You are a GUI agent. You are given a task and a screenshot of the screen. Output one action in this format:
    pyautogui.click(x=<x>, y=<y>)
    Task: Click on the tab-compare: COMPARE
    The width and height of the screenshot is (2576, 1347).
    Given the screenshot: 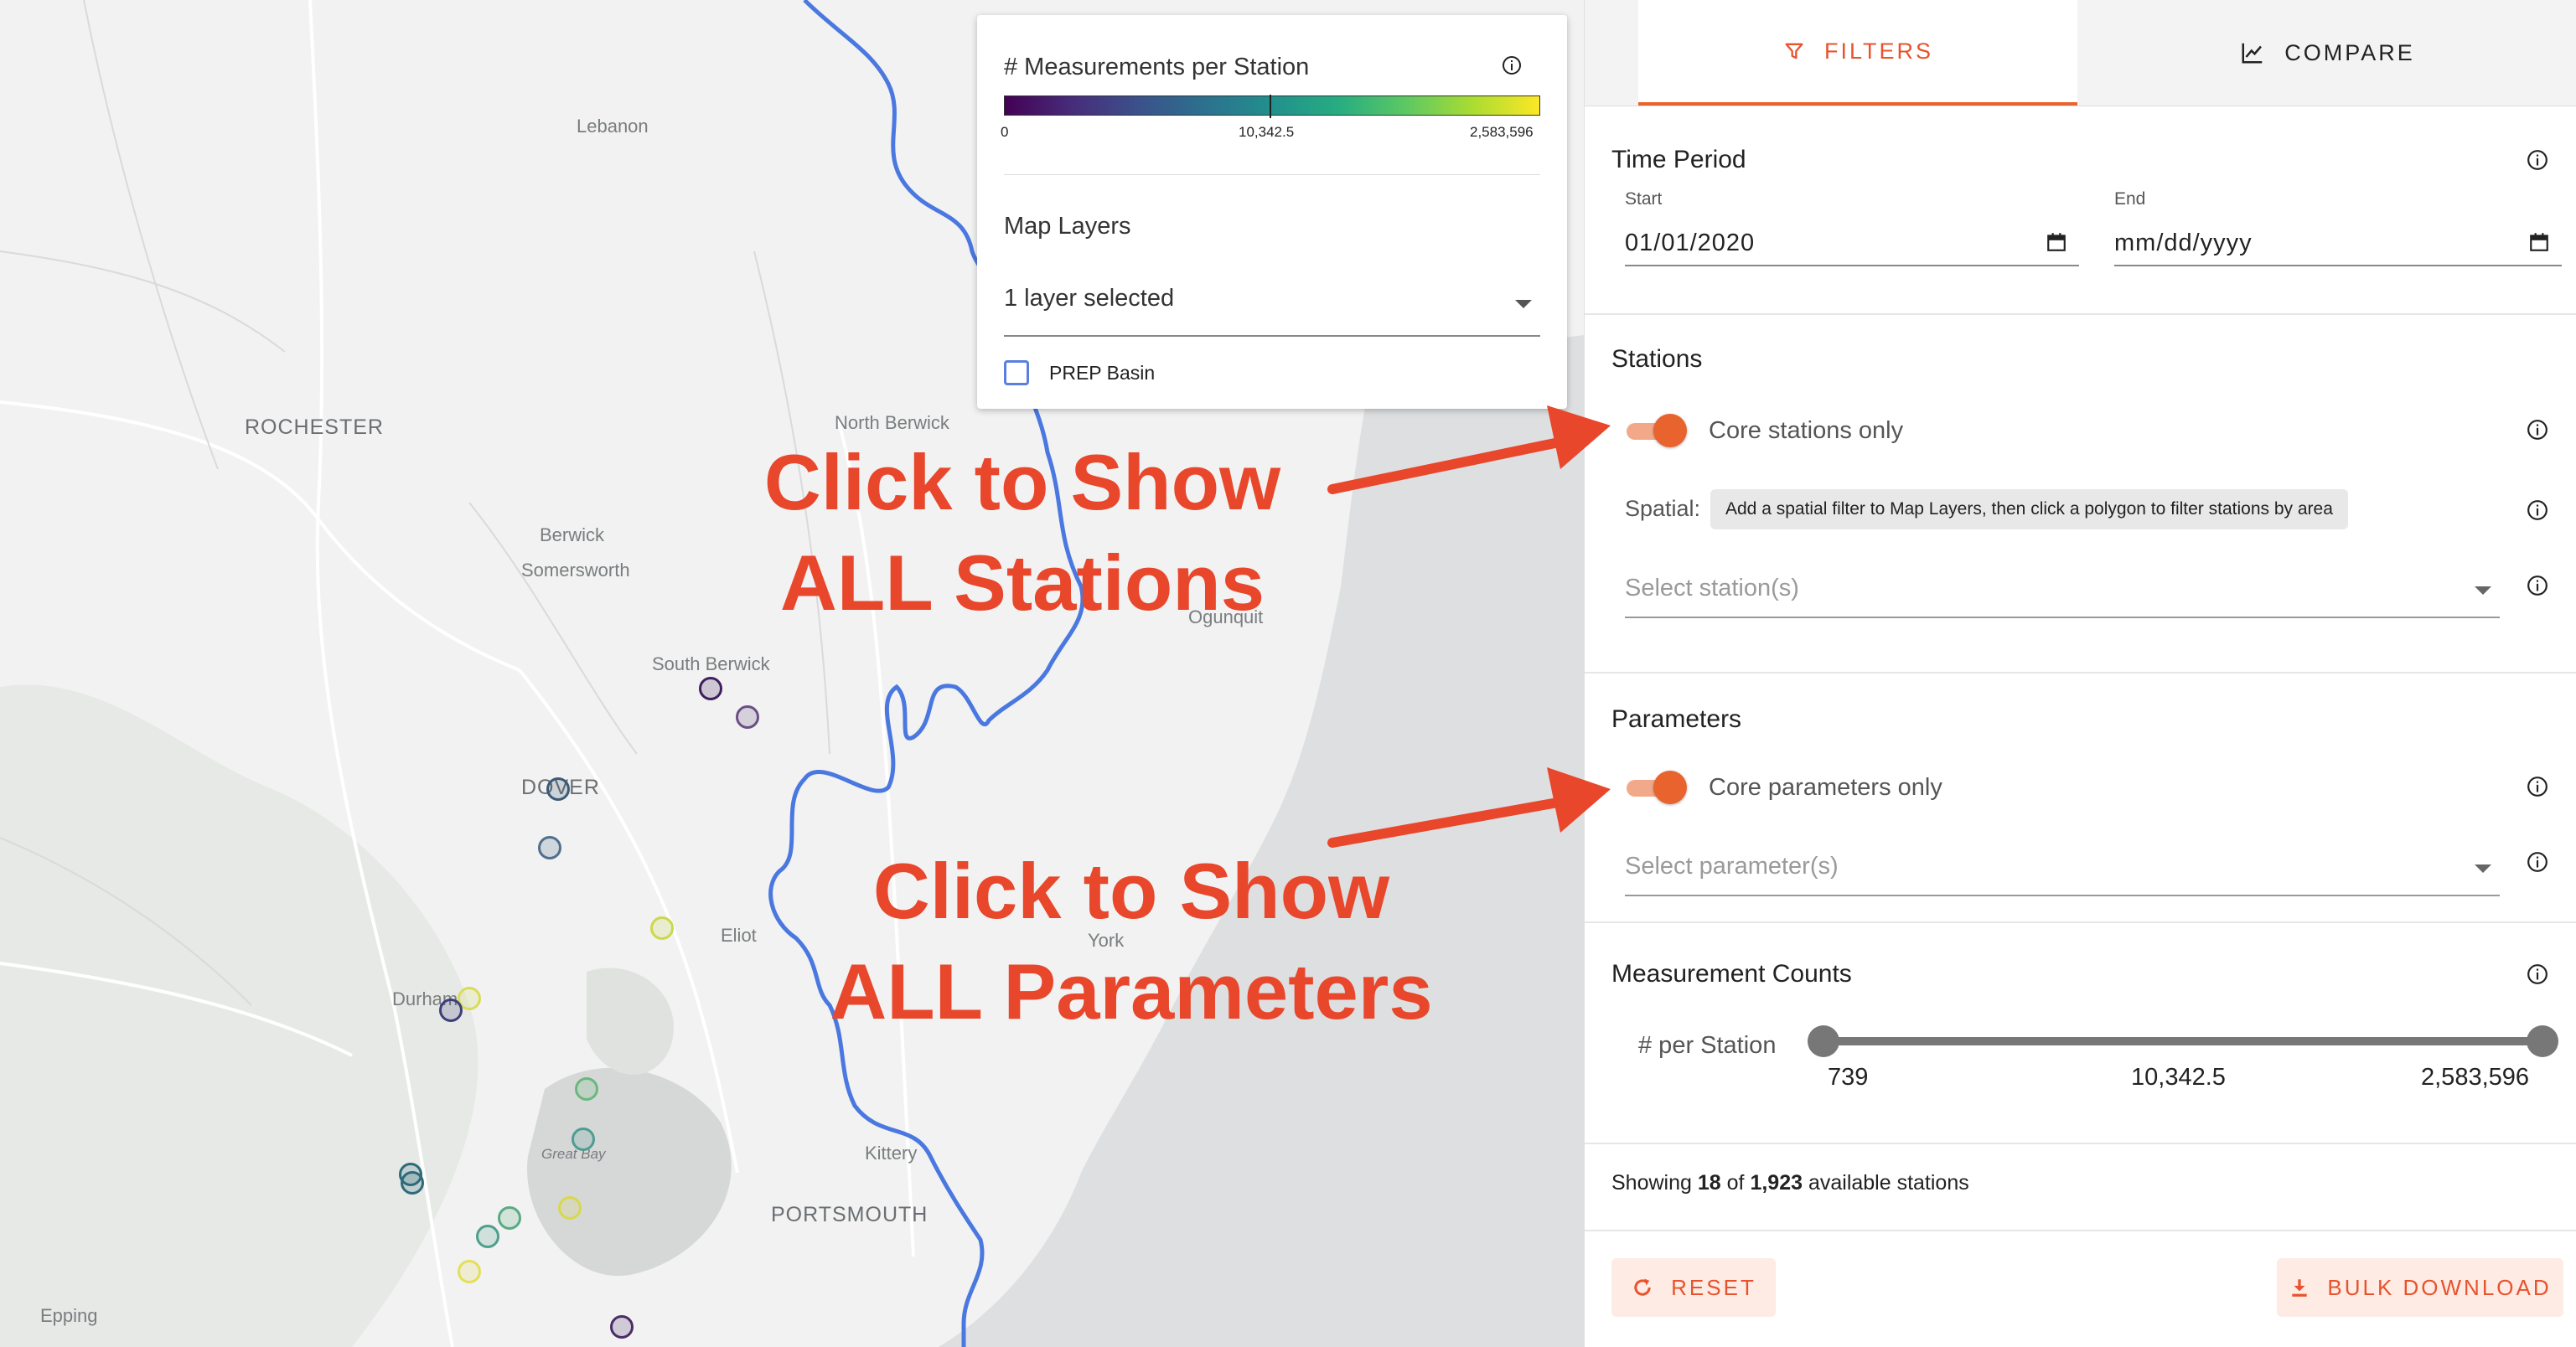 What is the action you would take?
    pyautogui.click(x=2326, y=53)
    